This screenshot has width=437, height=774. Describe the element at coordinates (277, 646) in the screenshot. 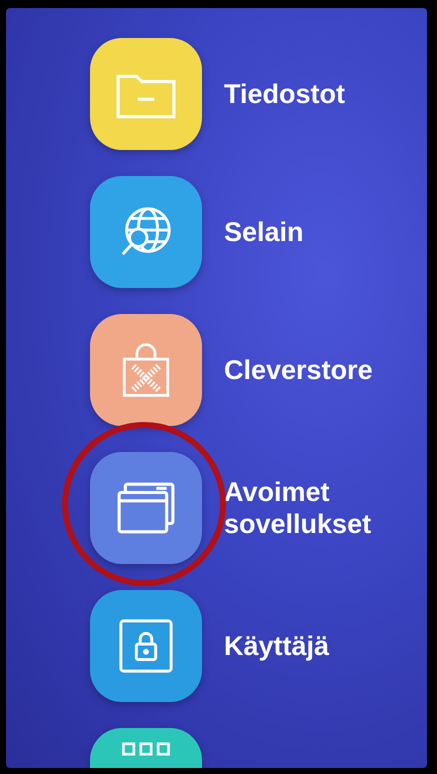

I see `app-label: Käyttäjä` at that location.